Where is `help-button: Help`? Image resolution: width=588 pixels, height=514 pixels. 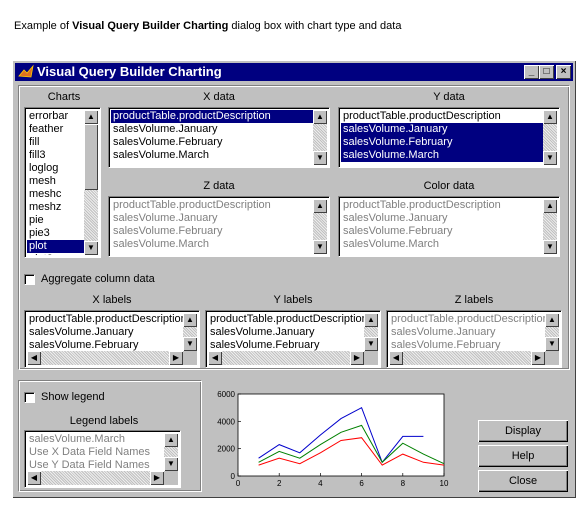
help-button: Help is located at coordinates (523, 456).